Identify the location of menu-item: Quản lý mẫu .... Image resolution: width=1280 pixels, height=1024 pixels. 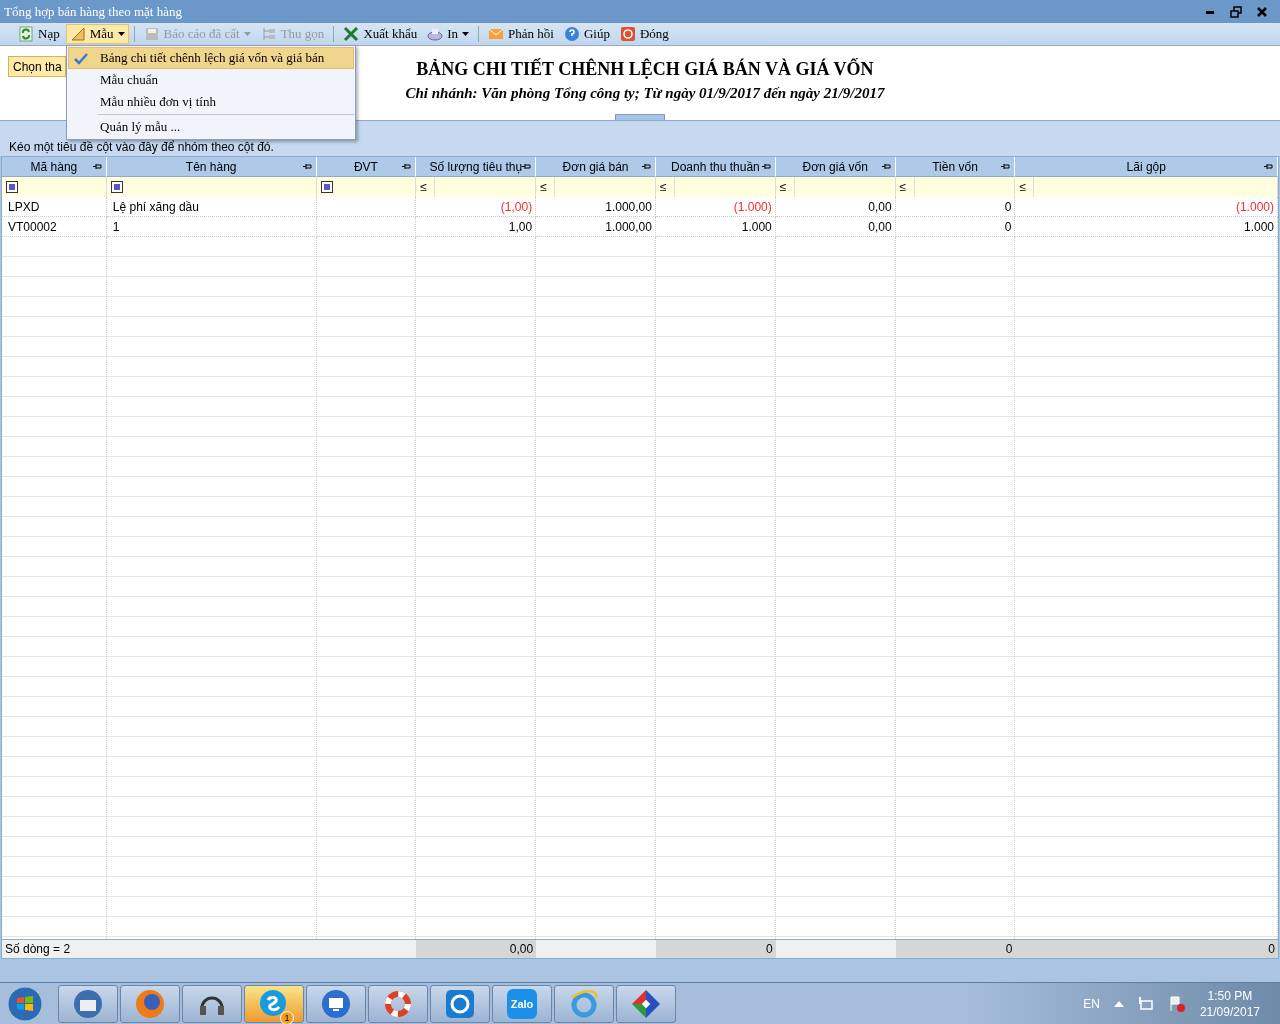
(211, 127).